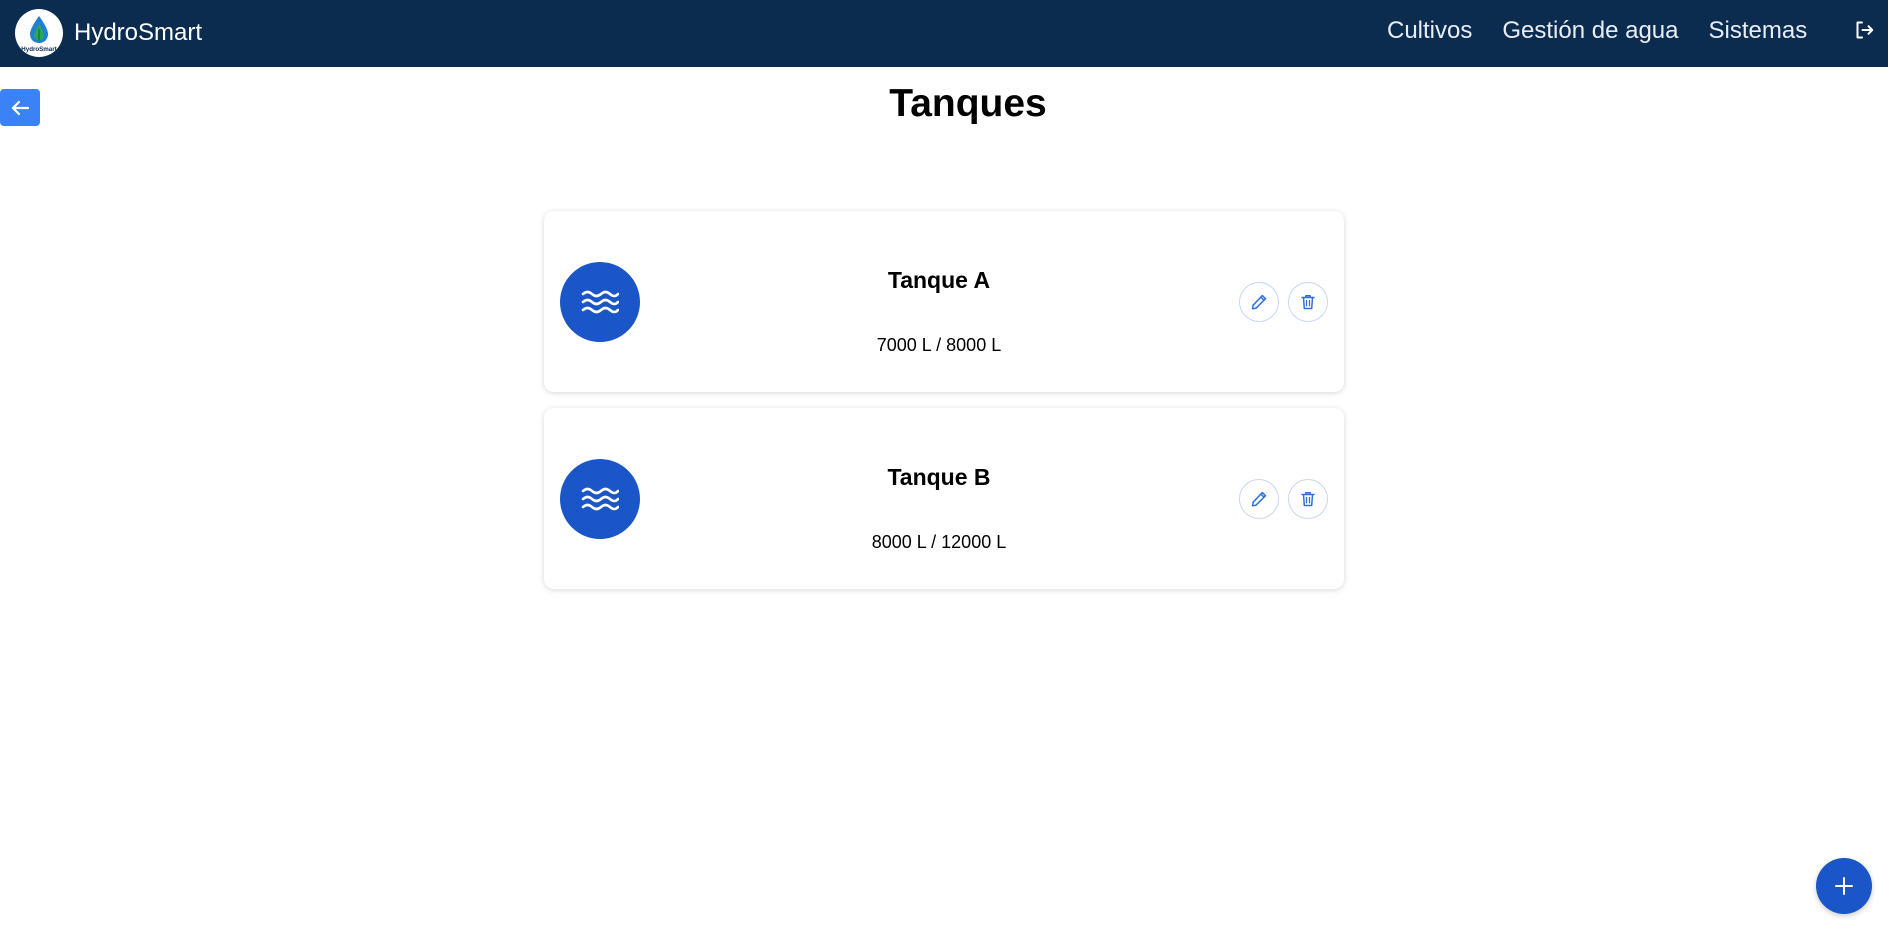 The image size is (1888, 929). I want to click on tank-name: Tanque B, so click(939, 477).